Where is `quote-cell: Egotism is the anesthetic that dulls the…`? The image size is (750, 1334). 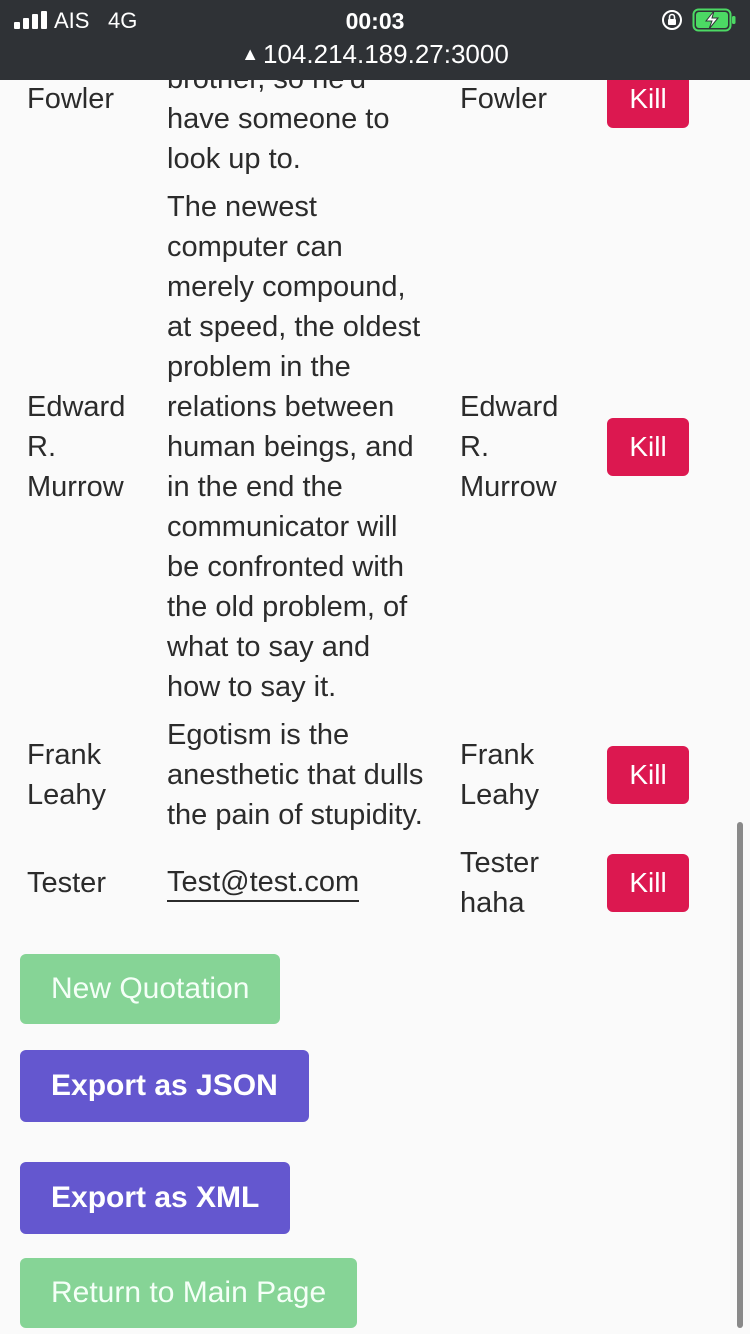
quote-cell: Egotism is the anesthetic that dulls the… is located at coordinates (295, 775).